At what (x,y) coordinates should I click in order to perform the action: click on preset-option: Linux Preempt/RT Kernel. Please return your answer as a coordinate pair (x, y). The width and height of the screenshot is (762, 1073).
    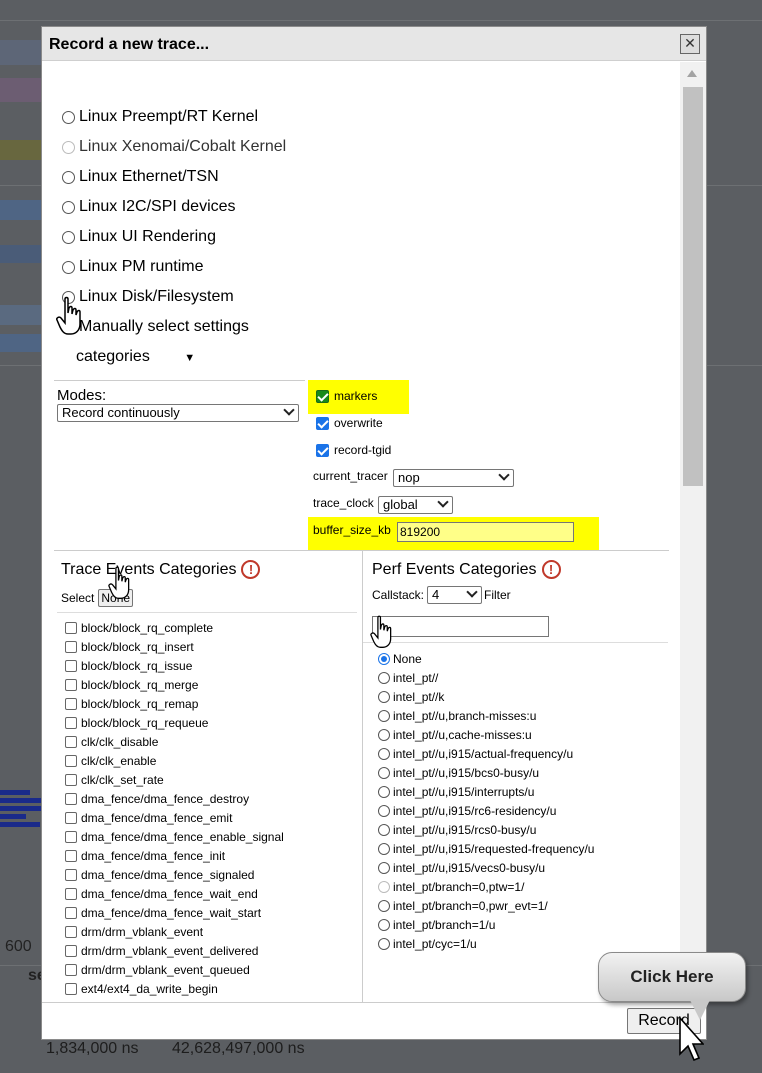
    Looking at the image, I should click on (160, 117).